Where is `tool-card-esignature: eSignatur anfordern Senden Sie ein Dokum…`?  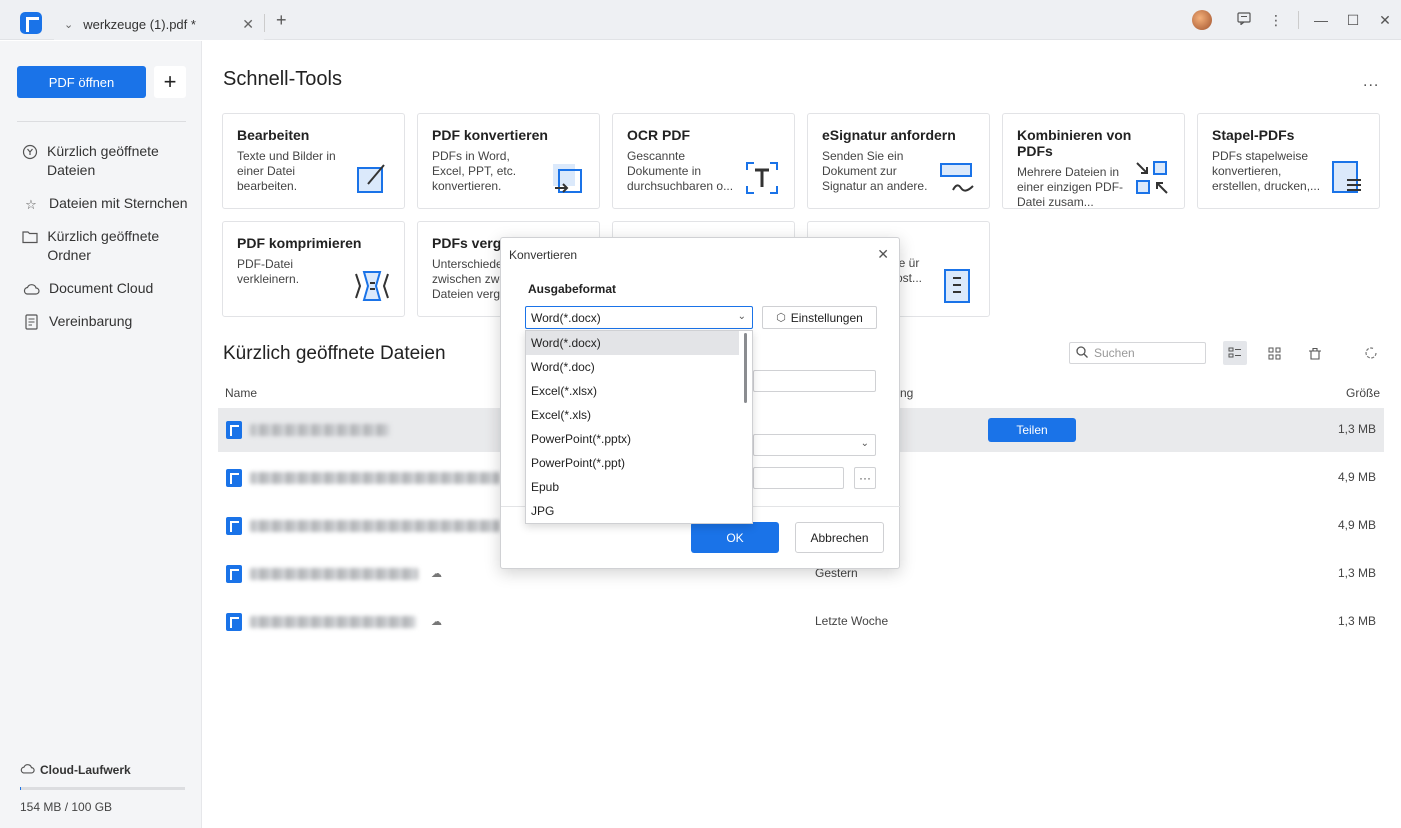
tool-card-esignature: eSignatur anfordern Senden Sie ein Dokum… is located at coordinates (898, 161).